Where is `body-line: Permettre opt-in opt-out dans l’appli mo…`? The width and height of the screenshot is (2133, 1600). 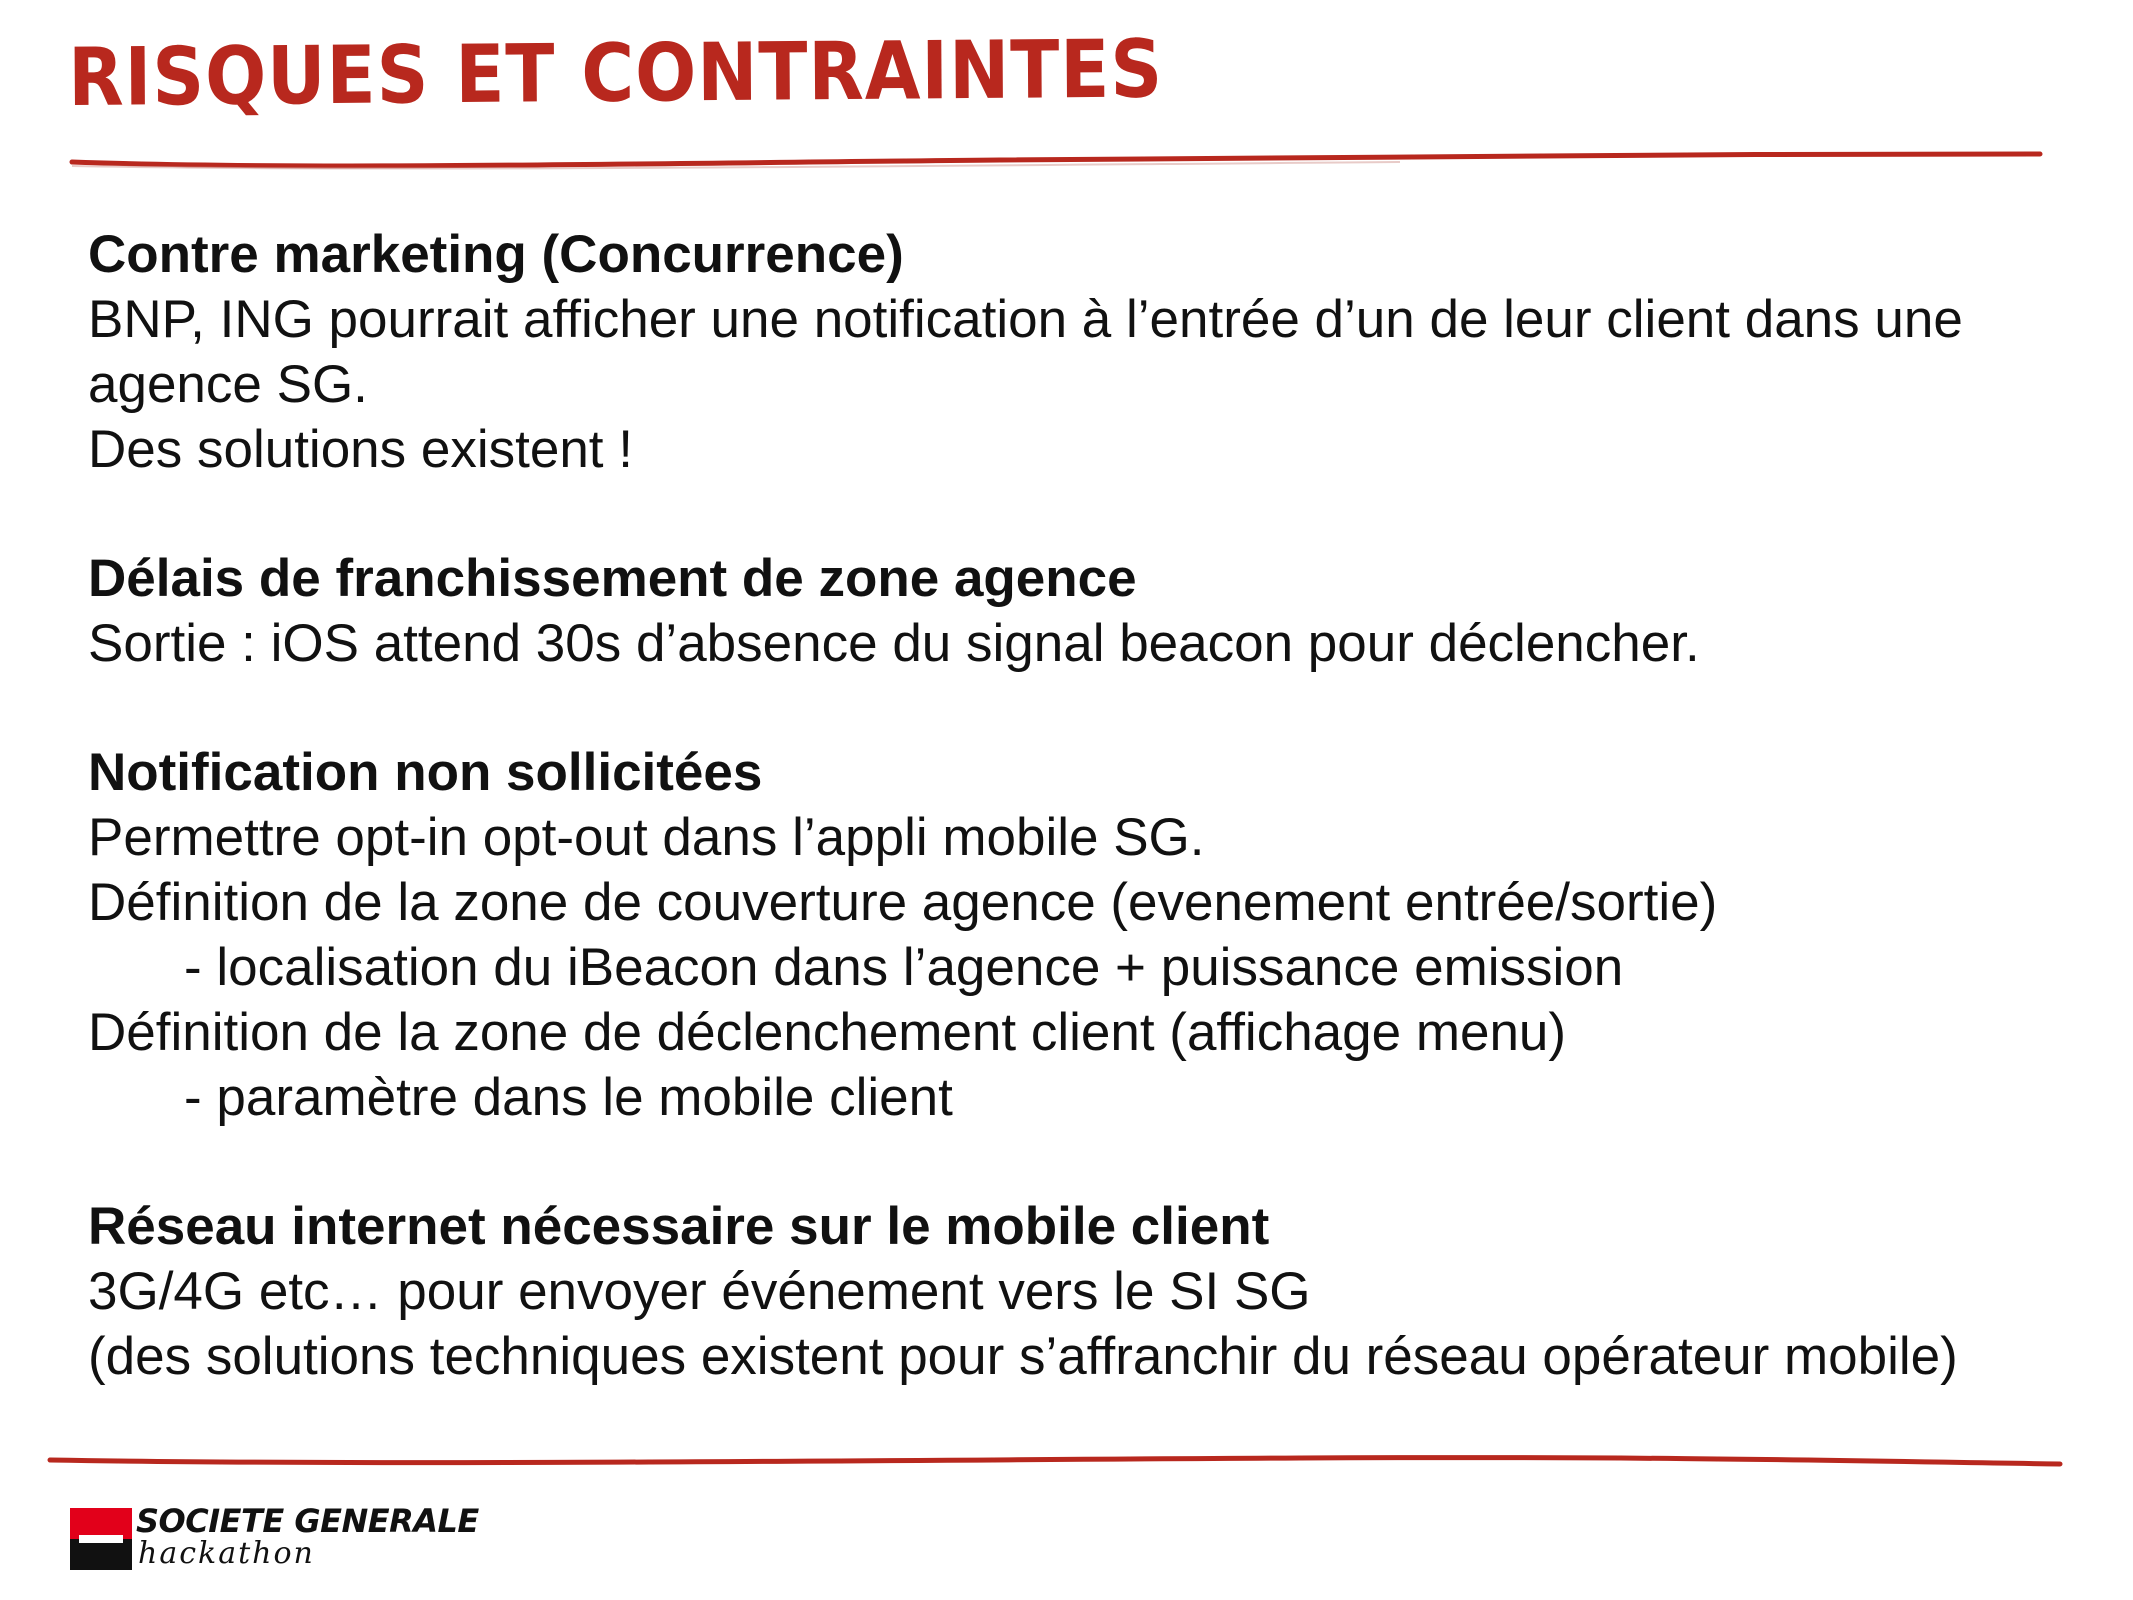 body-line: Permettre opt-in opt-out dans l’appli mo… is located at coordinates (646, 837).